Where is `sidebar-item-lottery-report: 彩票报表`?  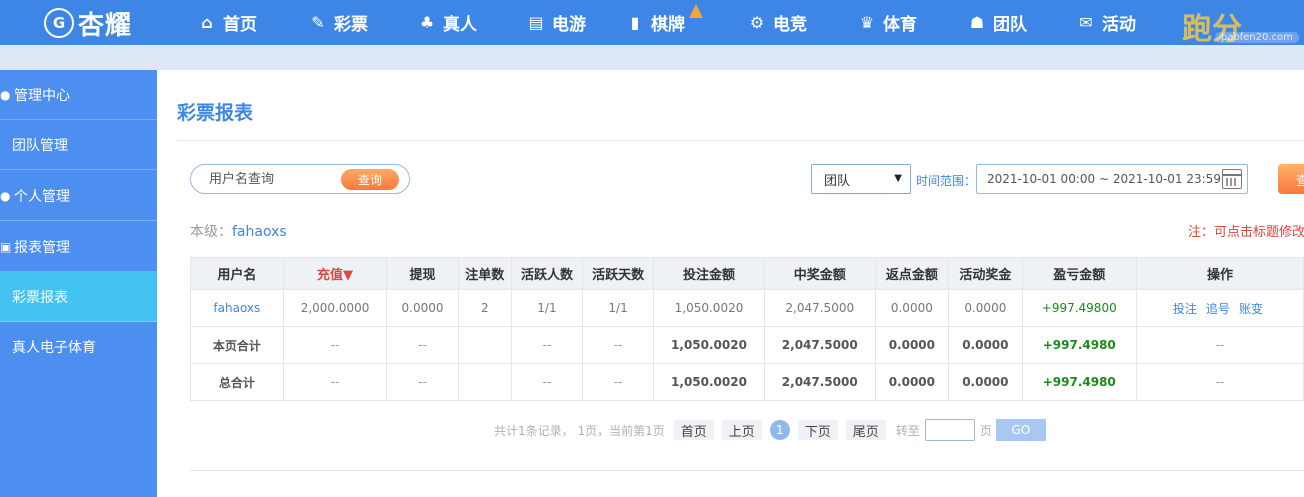
sidebar-item-lottery-report: 彩票报表 is located at coordinates (78, 297).